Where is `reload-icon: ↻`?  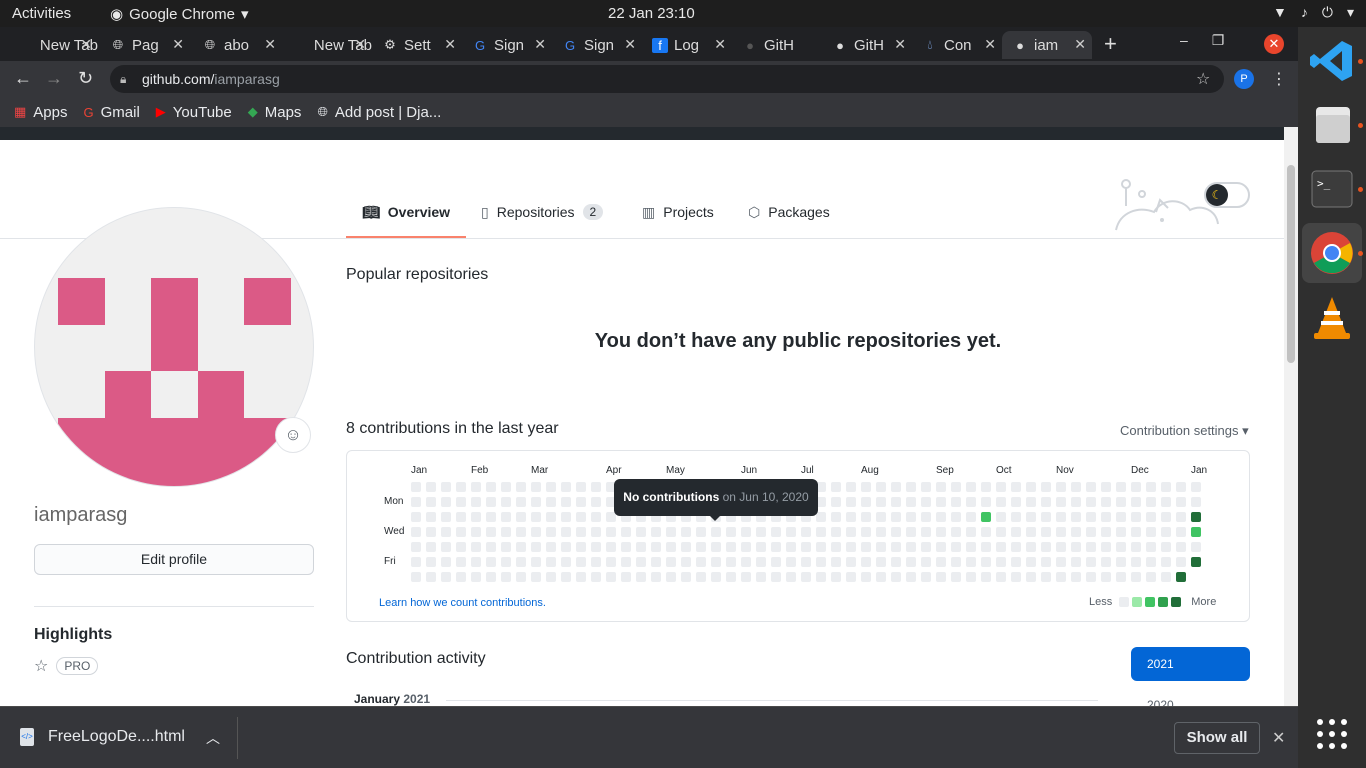
reload-icon: ↻ is located at coordinates (85, 78).